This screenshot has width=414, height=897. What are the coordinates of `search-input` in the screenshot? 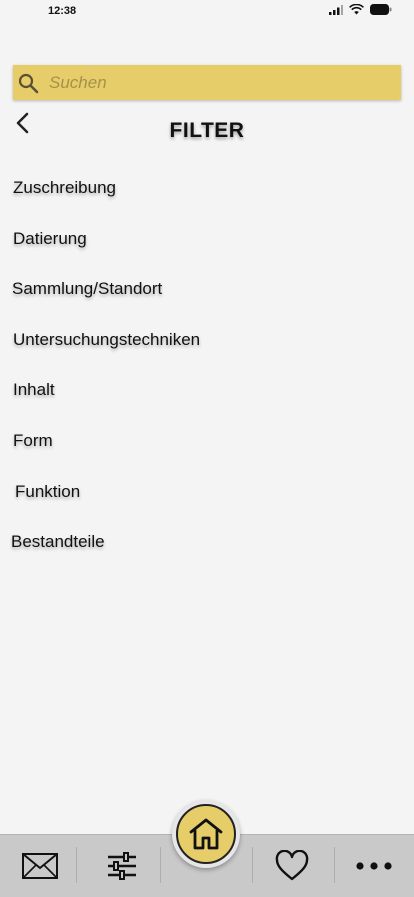 It's located at (209, 82).